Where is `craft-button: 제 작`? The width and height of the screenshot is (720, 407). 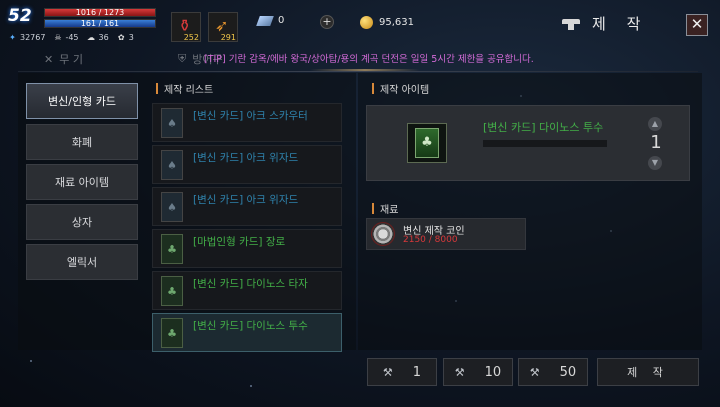
craft-button: 제 작 is located at coordinates (648, 372).